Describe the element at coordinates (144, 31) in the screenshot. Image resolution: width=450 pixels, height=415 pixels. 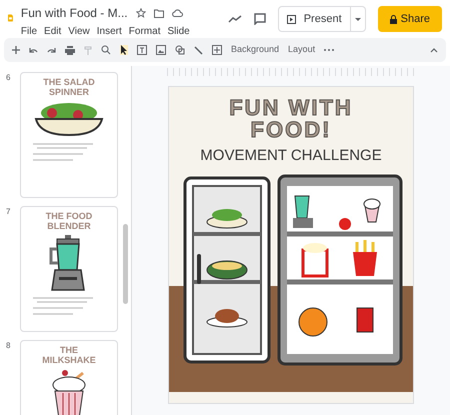
I see `menu-item: Format` at that location.